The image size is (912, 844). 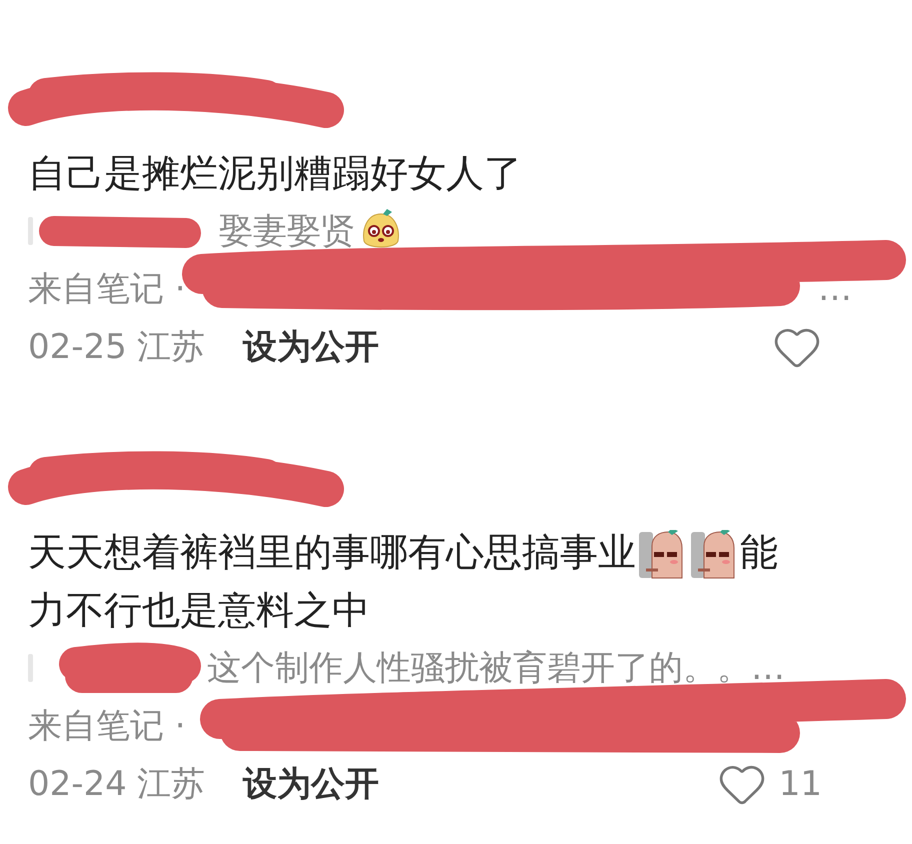 What do you see at coordinates (77, 784) in the screenshot?
I see `comment-date: 02-24` at bounding box center [77, 784].